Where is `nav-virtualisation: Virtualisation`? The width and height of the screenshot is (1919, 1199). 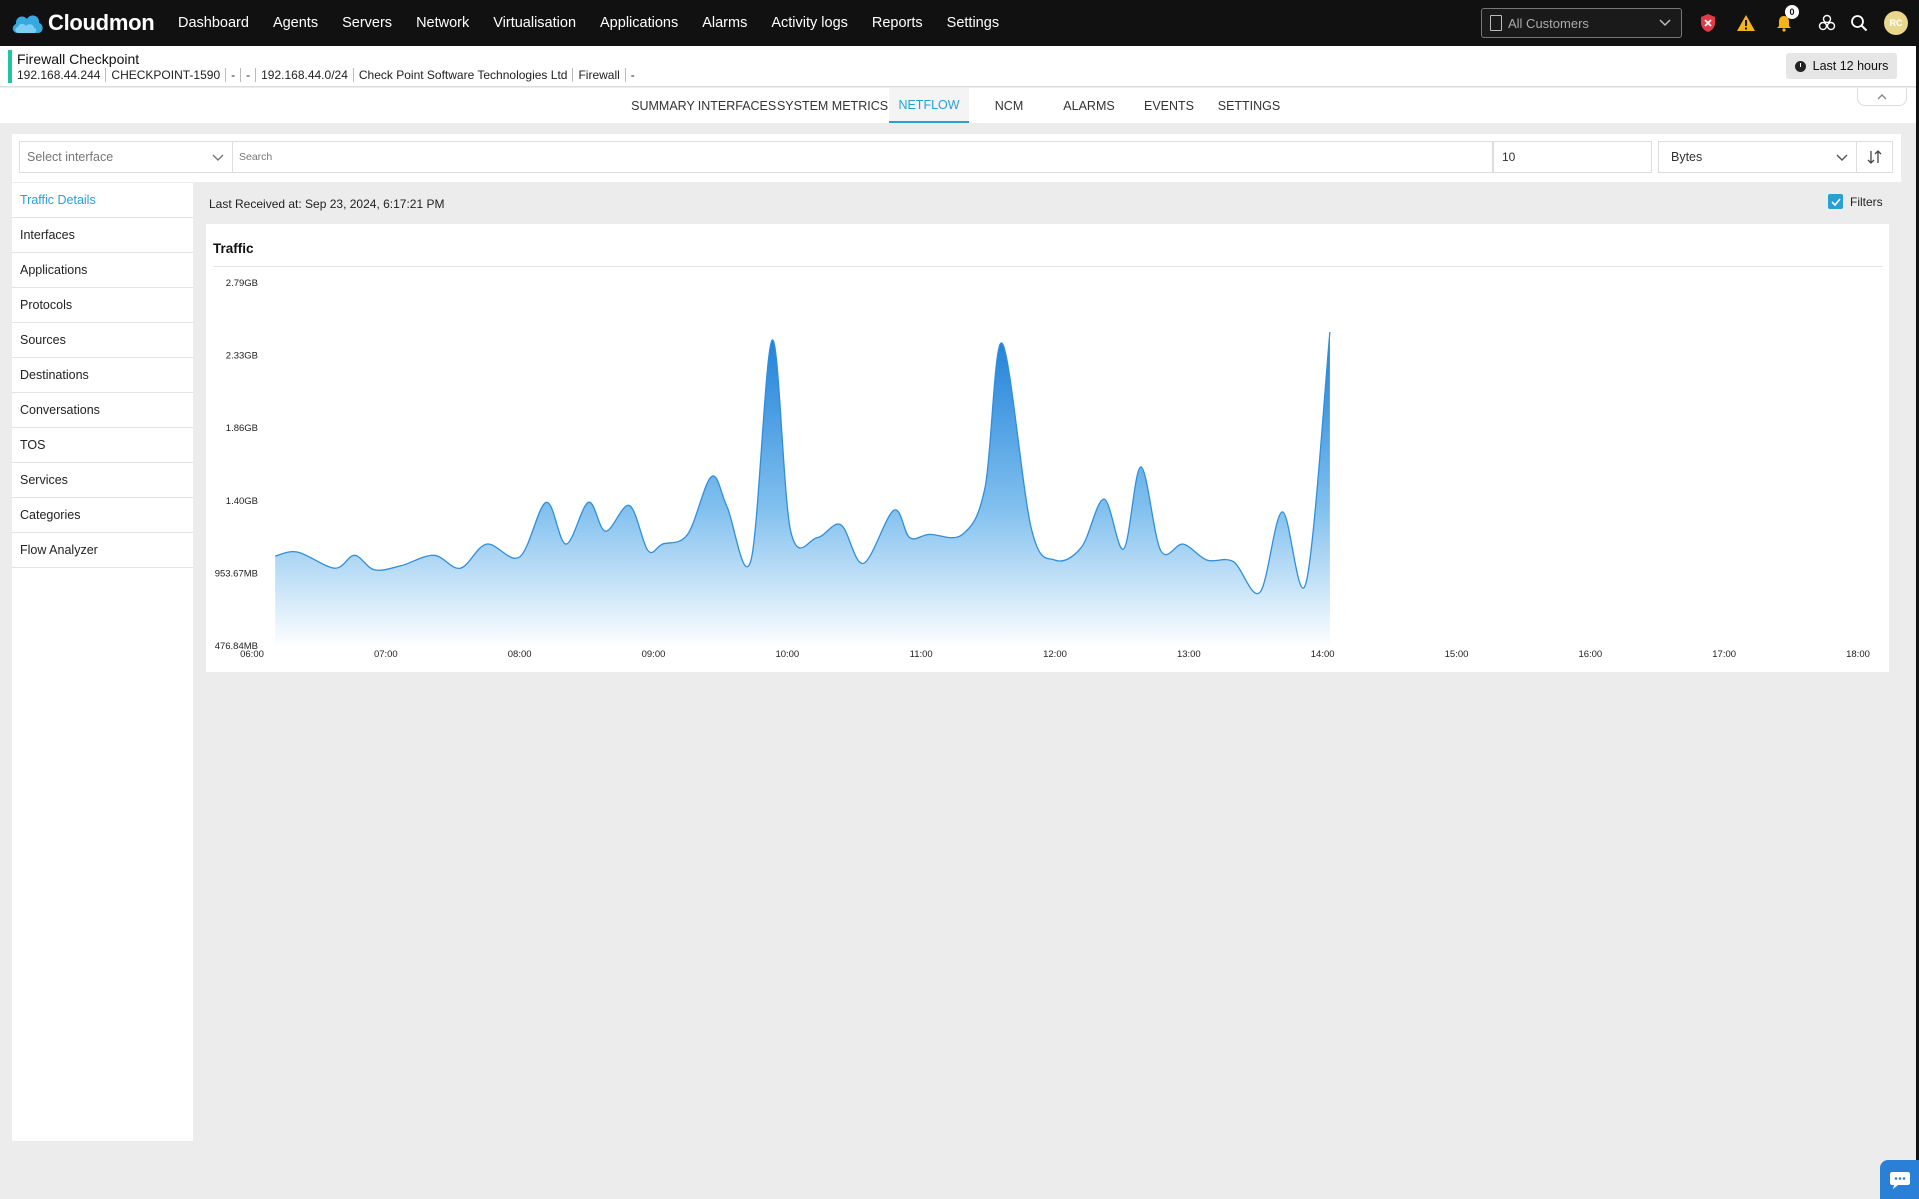
nav-virtualisation: Virtualisation is located at coordinates (534, 23).